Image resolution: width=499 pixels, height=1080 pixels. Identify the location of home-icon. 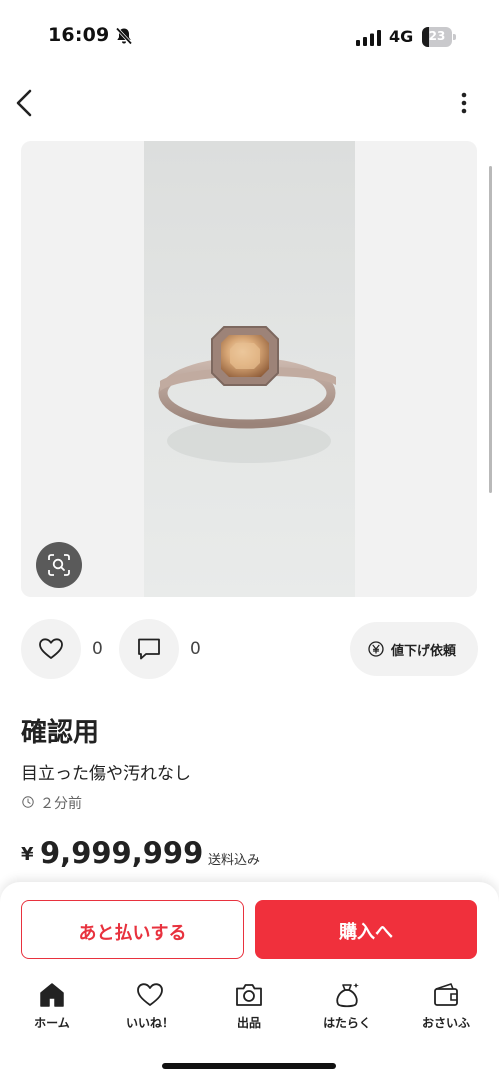
(52, 995).